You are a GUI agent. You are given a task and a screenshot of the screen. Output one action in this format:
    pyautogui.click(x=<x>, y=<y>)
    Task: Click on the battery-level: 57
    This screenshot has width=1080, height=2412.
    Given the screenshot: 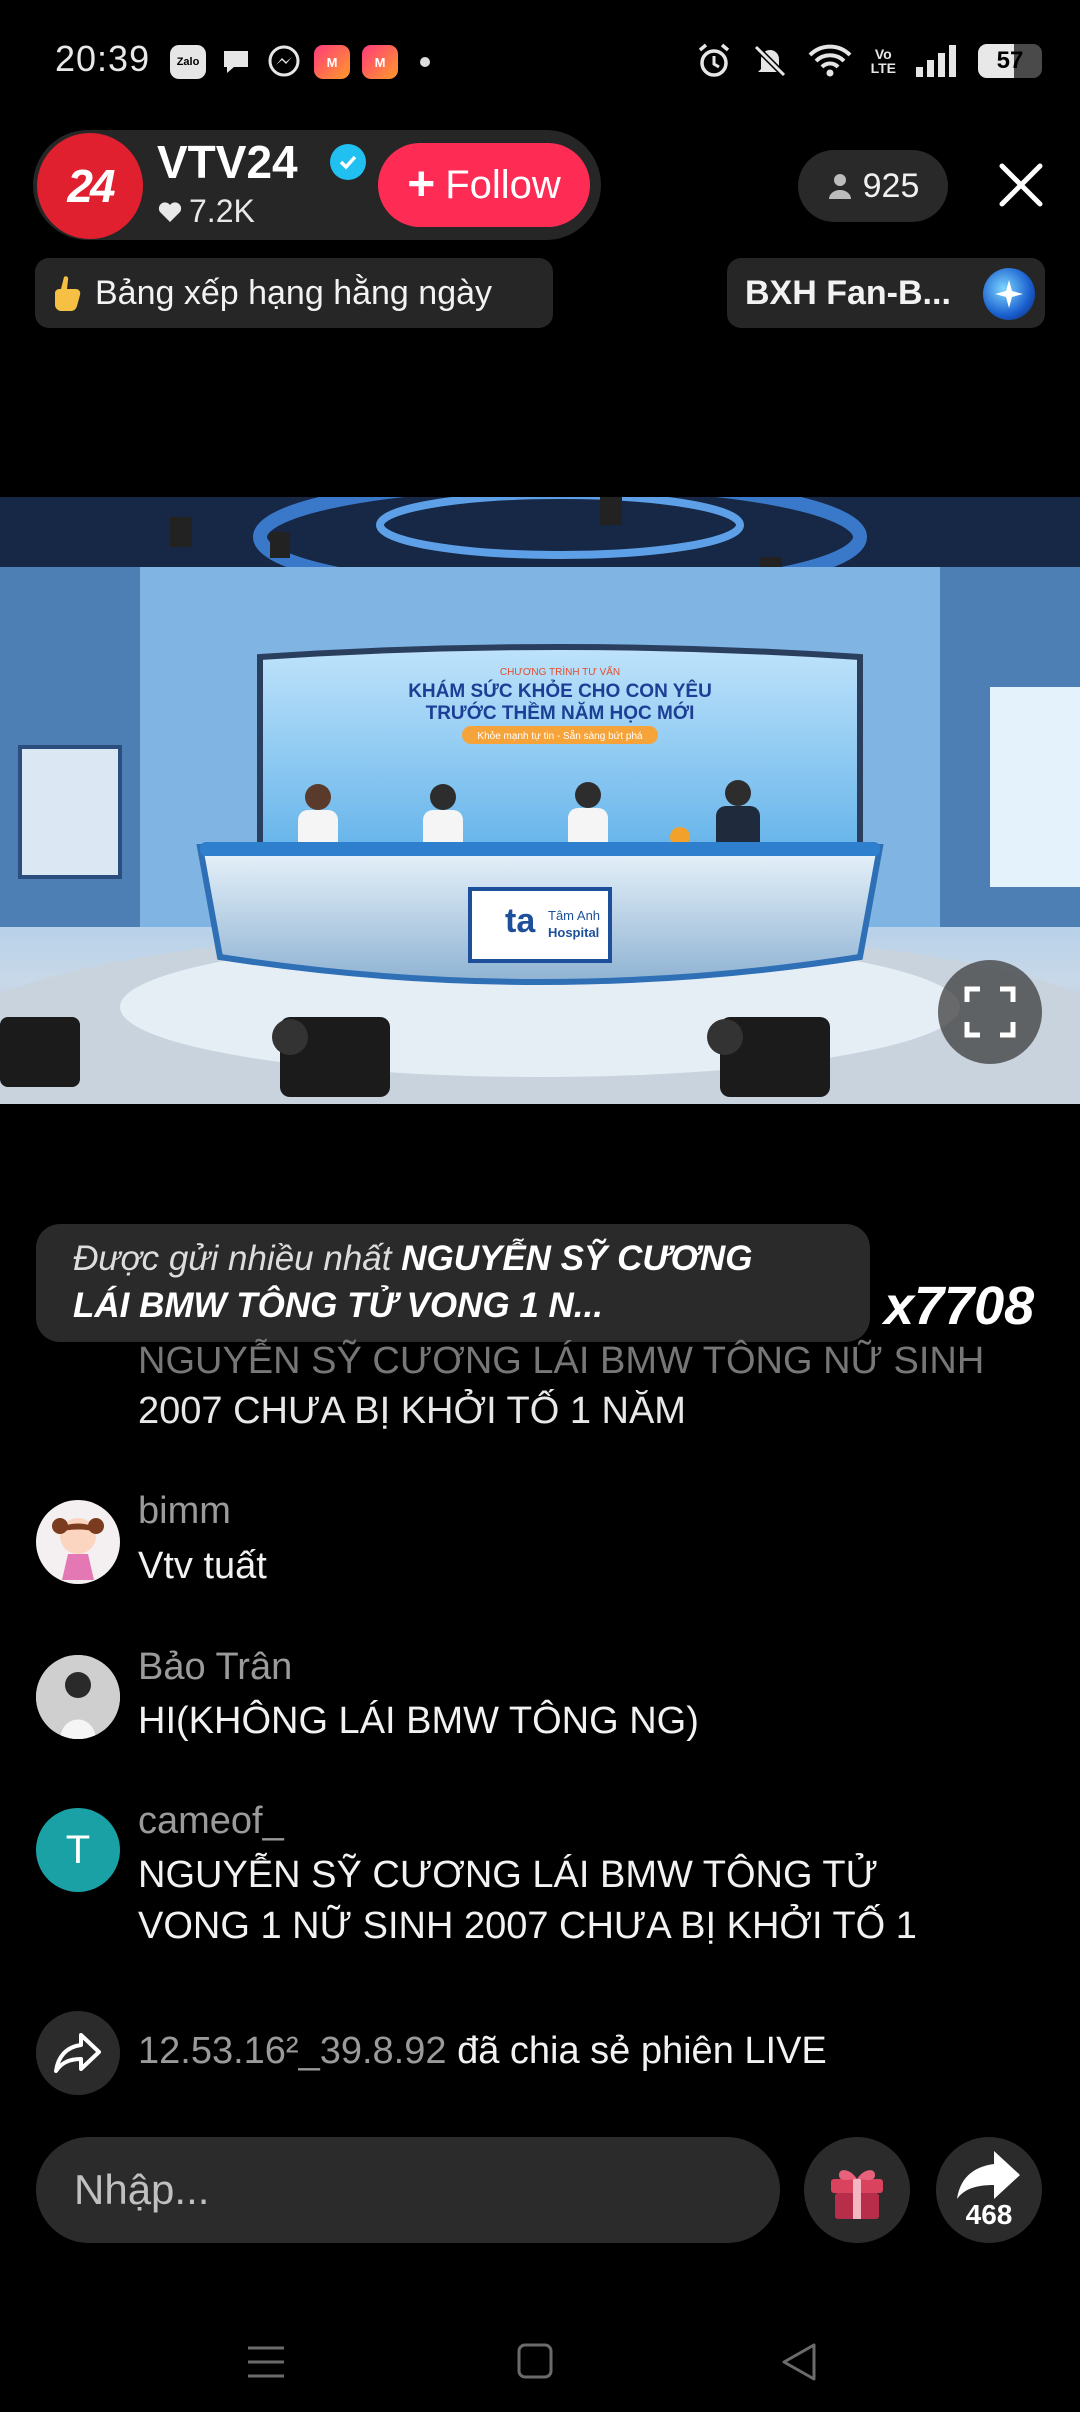 What is the action you would take?
    pyautogui.click(x=1010, y=60)
    